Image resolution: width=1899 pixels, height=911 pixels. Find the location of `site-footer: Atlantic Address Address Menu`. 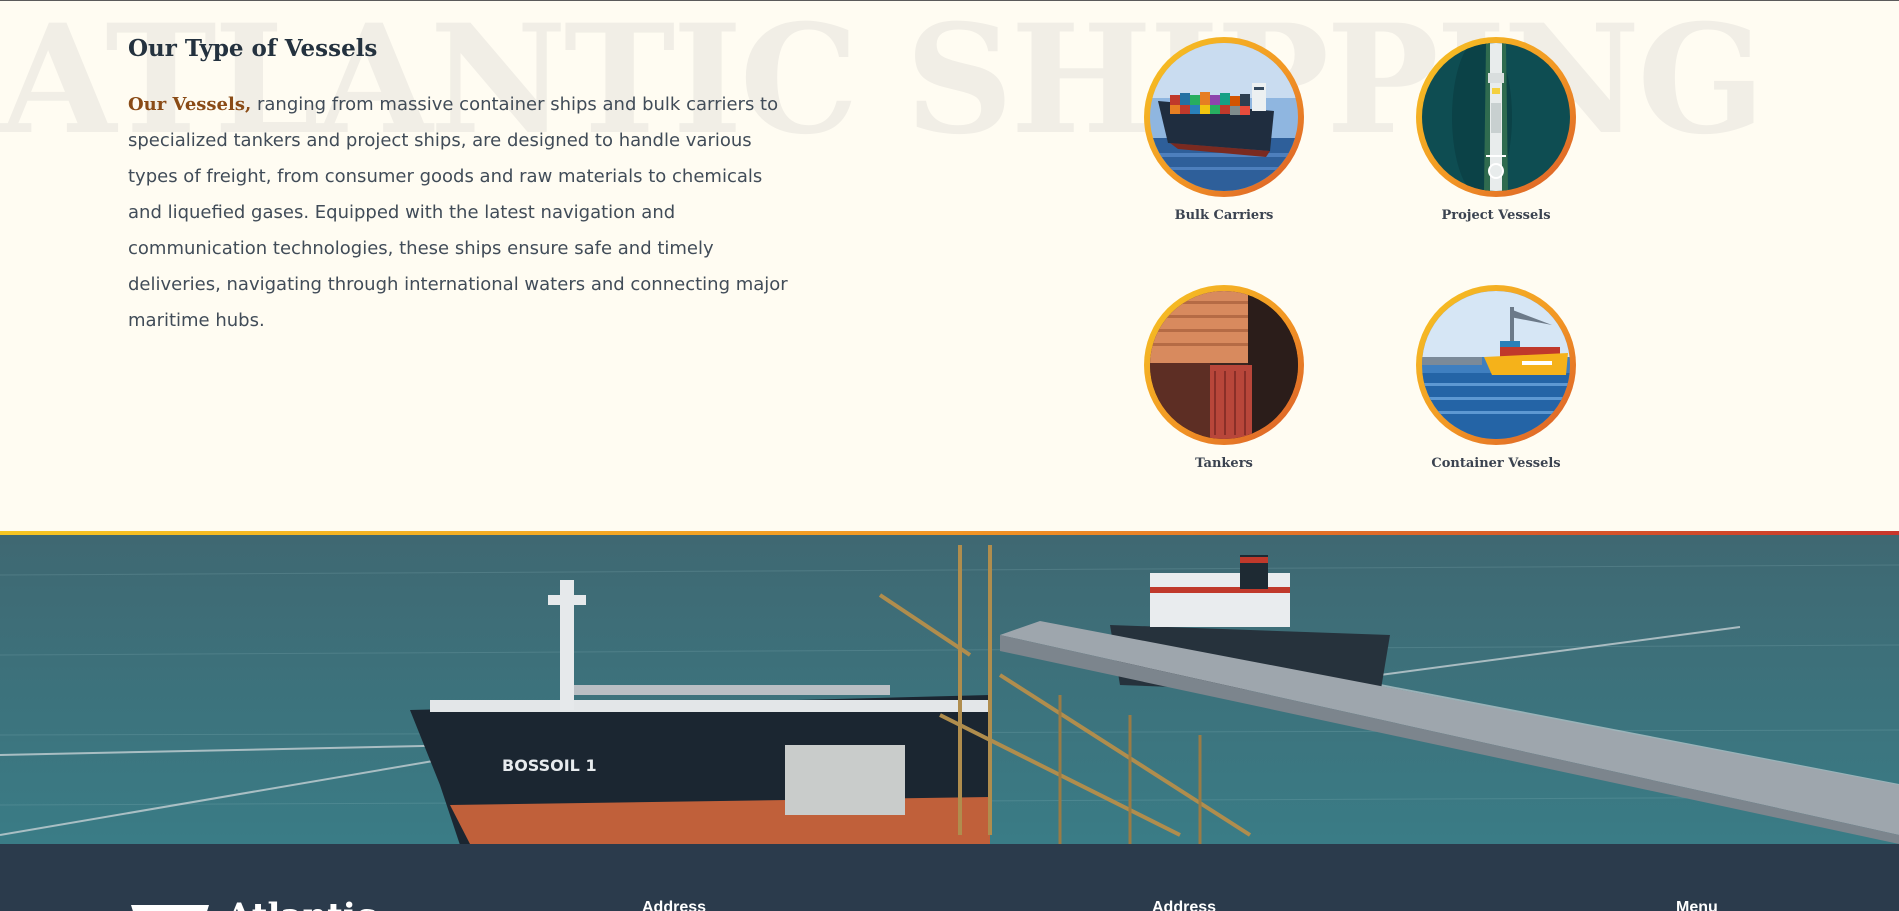

site-footer: Atlantic Address Address Menu is located at coordinates (949, 877).